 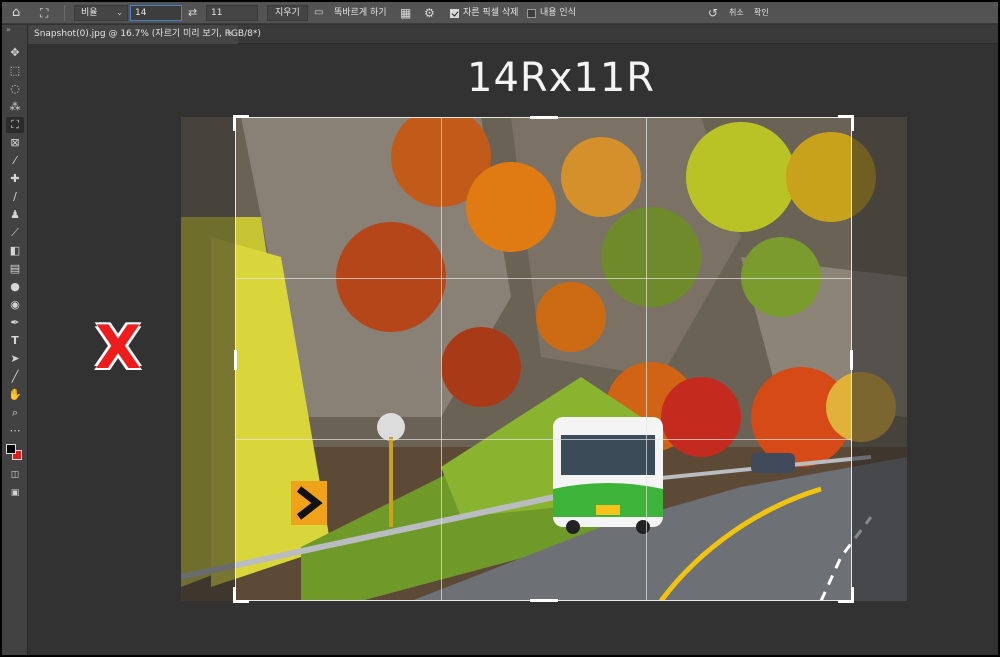 What do you see at coordinates (491, 13) in the screenshot?
I see `delete-pixels-label: 자른 픽셀 삭제` at bounding box center [491, 13].